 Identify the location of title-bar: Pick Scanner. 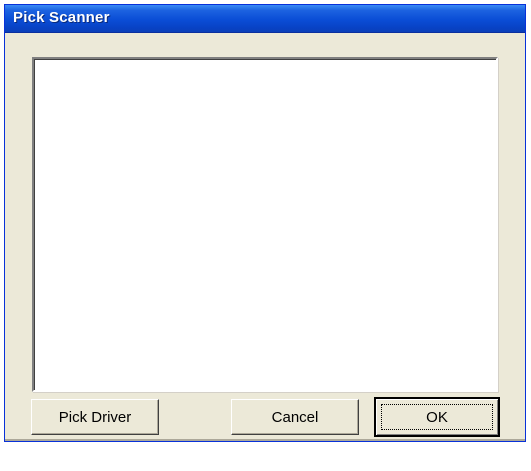
(265, 19).